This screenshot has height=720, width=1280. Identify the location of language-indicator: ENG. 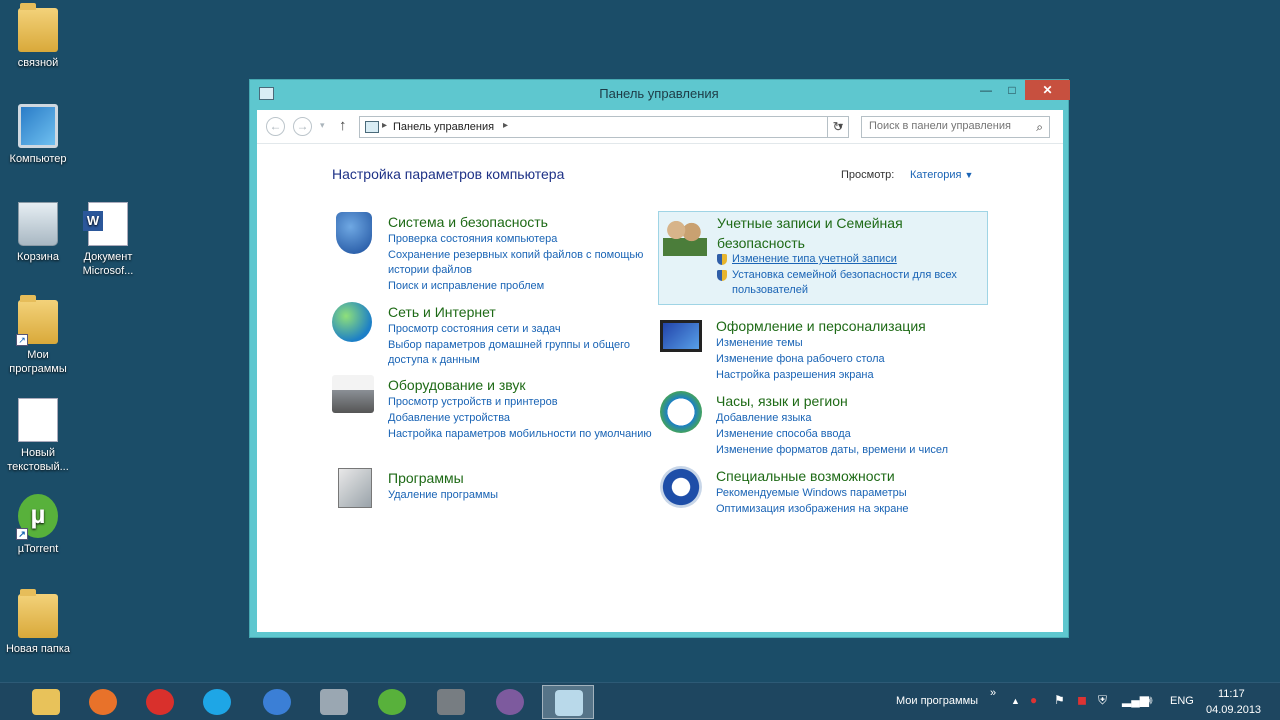
(1182, 701).